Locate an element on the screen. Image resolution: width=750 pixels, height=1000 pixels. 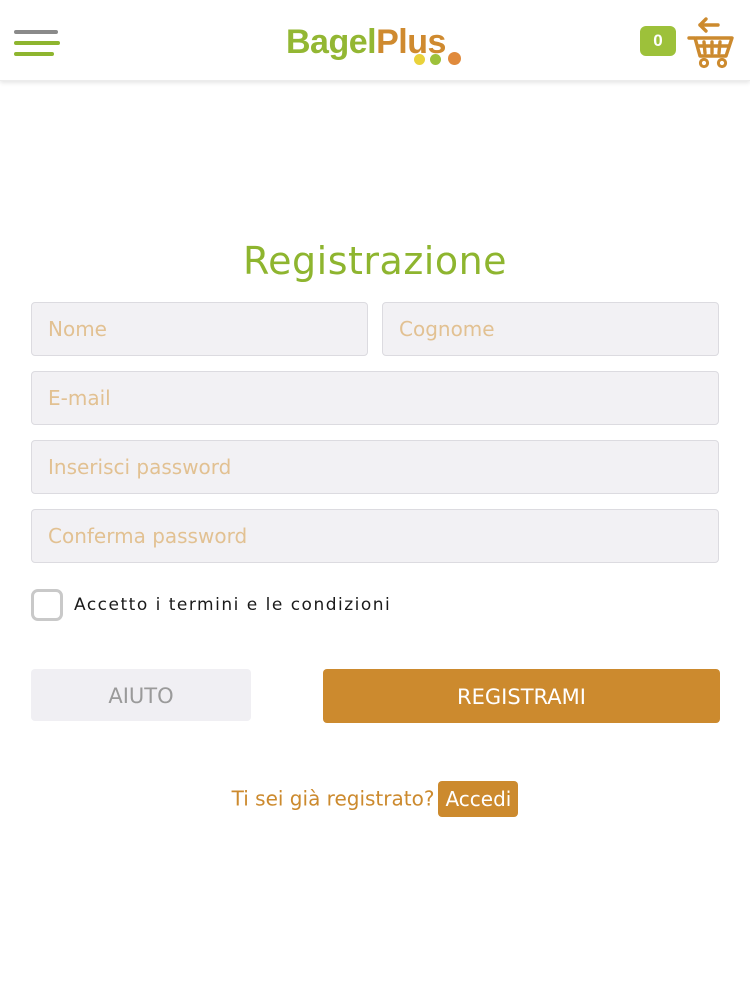
hamburger-menu-icon is located at coordinates (37, 44).